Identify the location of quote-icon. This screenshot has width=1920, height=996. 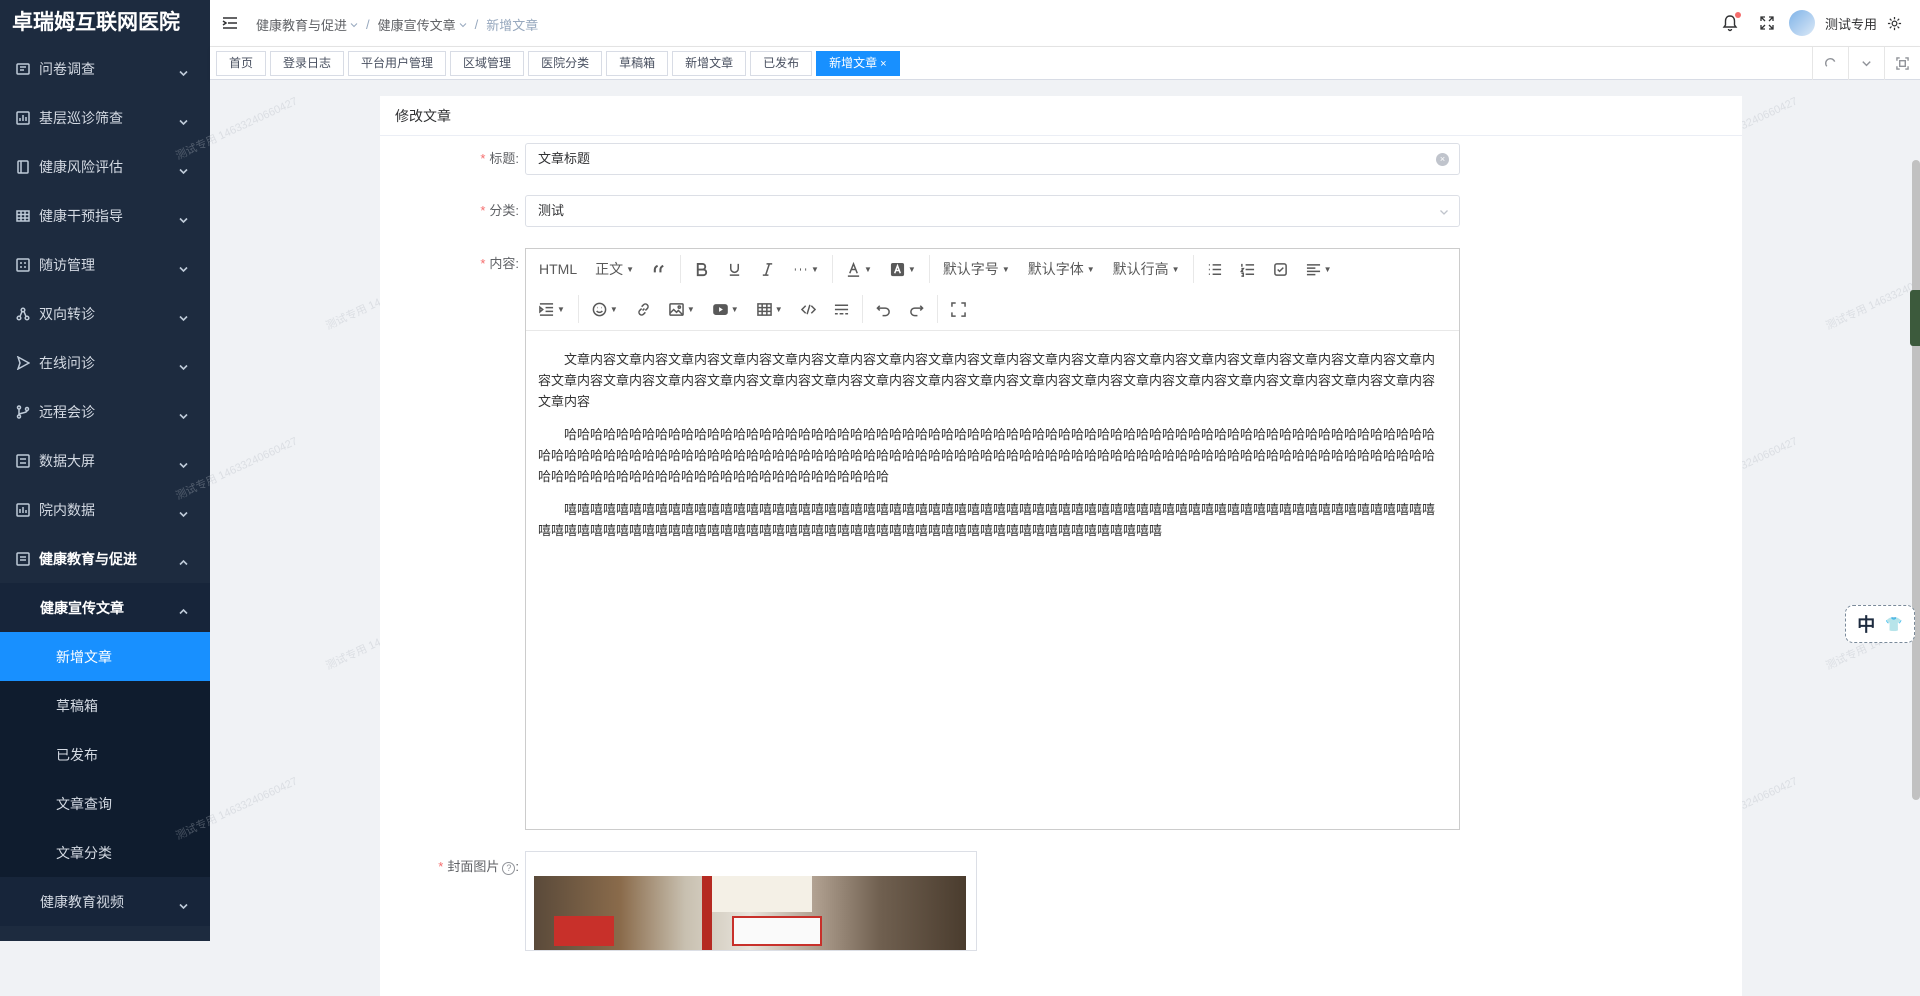
(659, 269).